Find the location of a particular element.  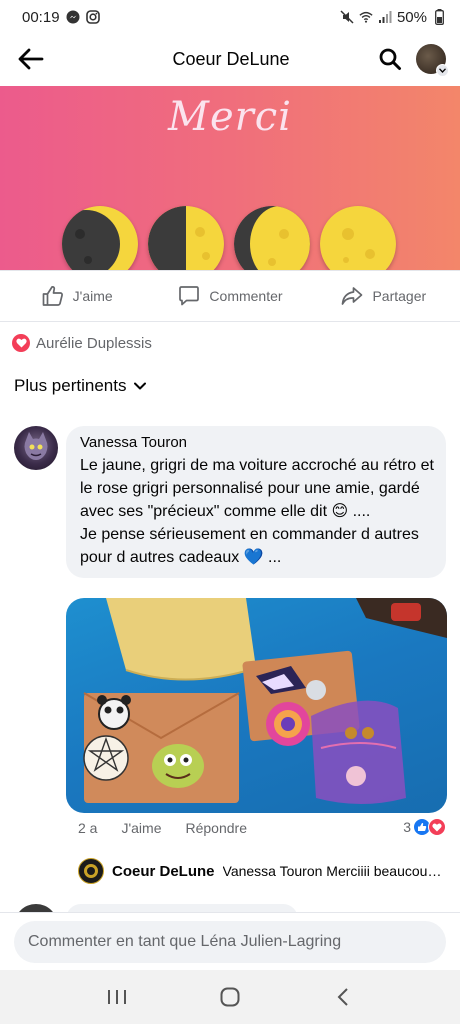

reactor-name: Aurélie Duplessis is located at coordinates (94, 343).